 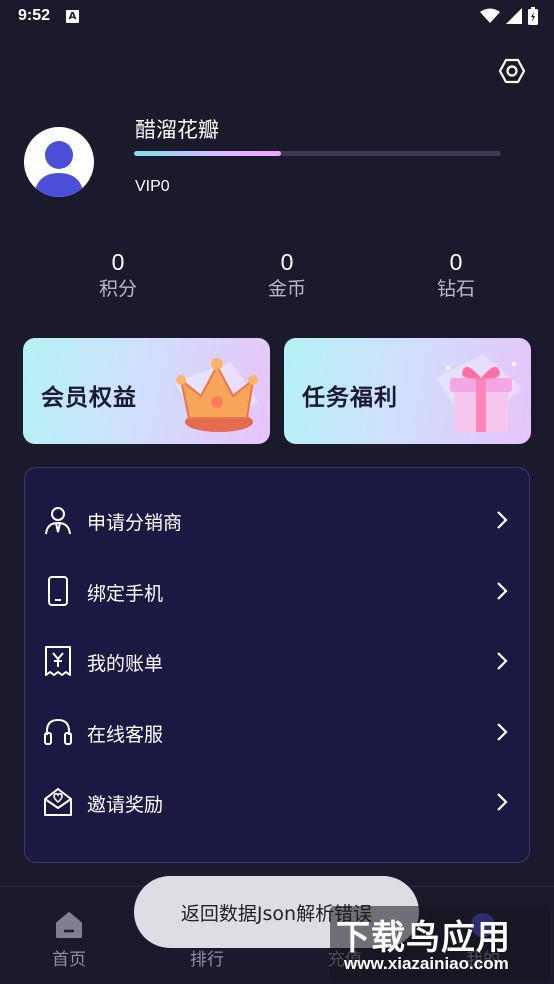 What do you see at coordinates (207, 153) in the screenshot?
I see `level-progress-fill` at bounding box center [207, 153].